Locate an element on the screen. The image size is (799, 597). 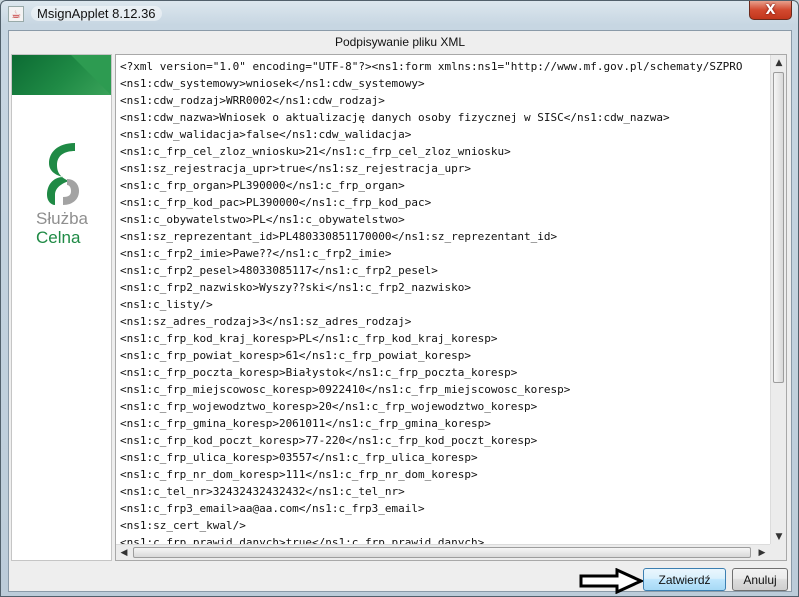
vertical-scroll-thumb is located at coordinates (778, 227).